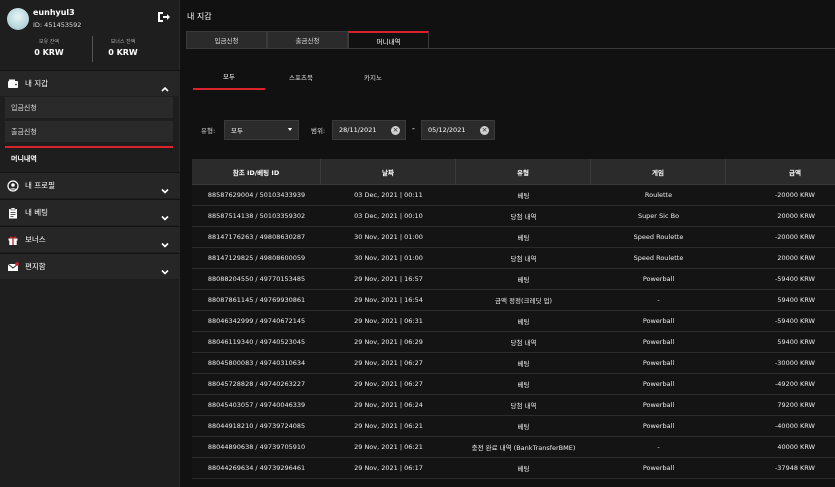  Describe the element at coordinates (89, 131) in the screenshot. I see `sidebar-item-withdraw: 출금신청` at that location.